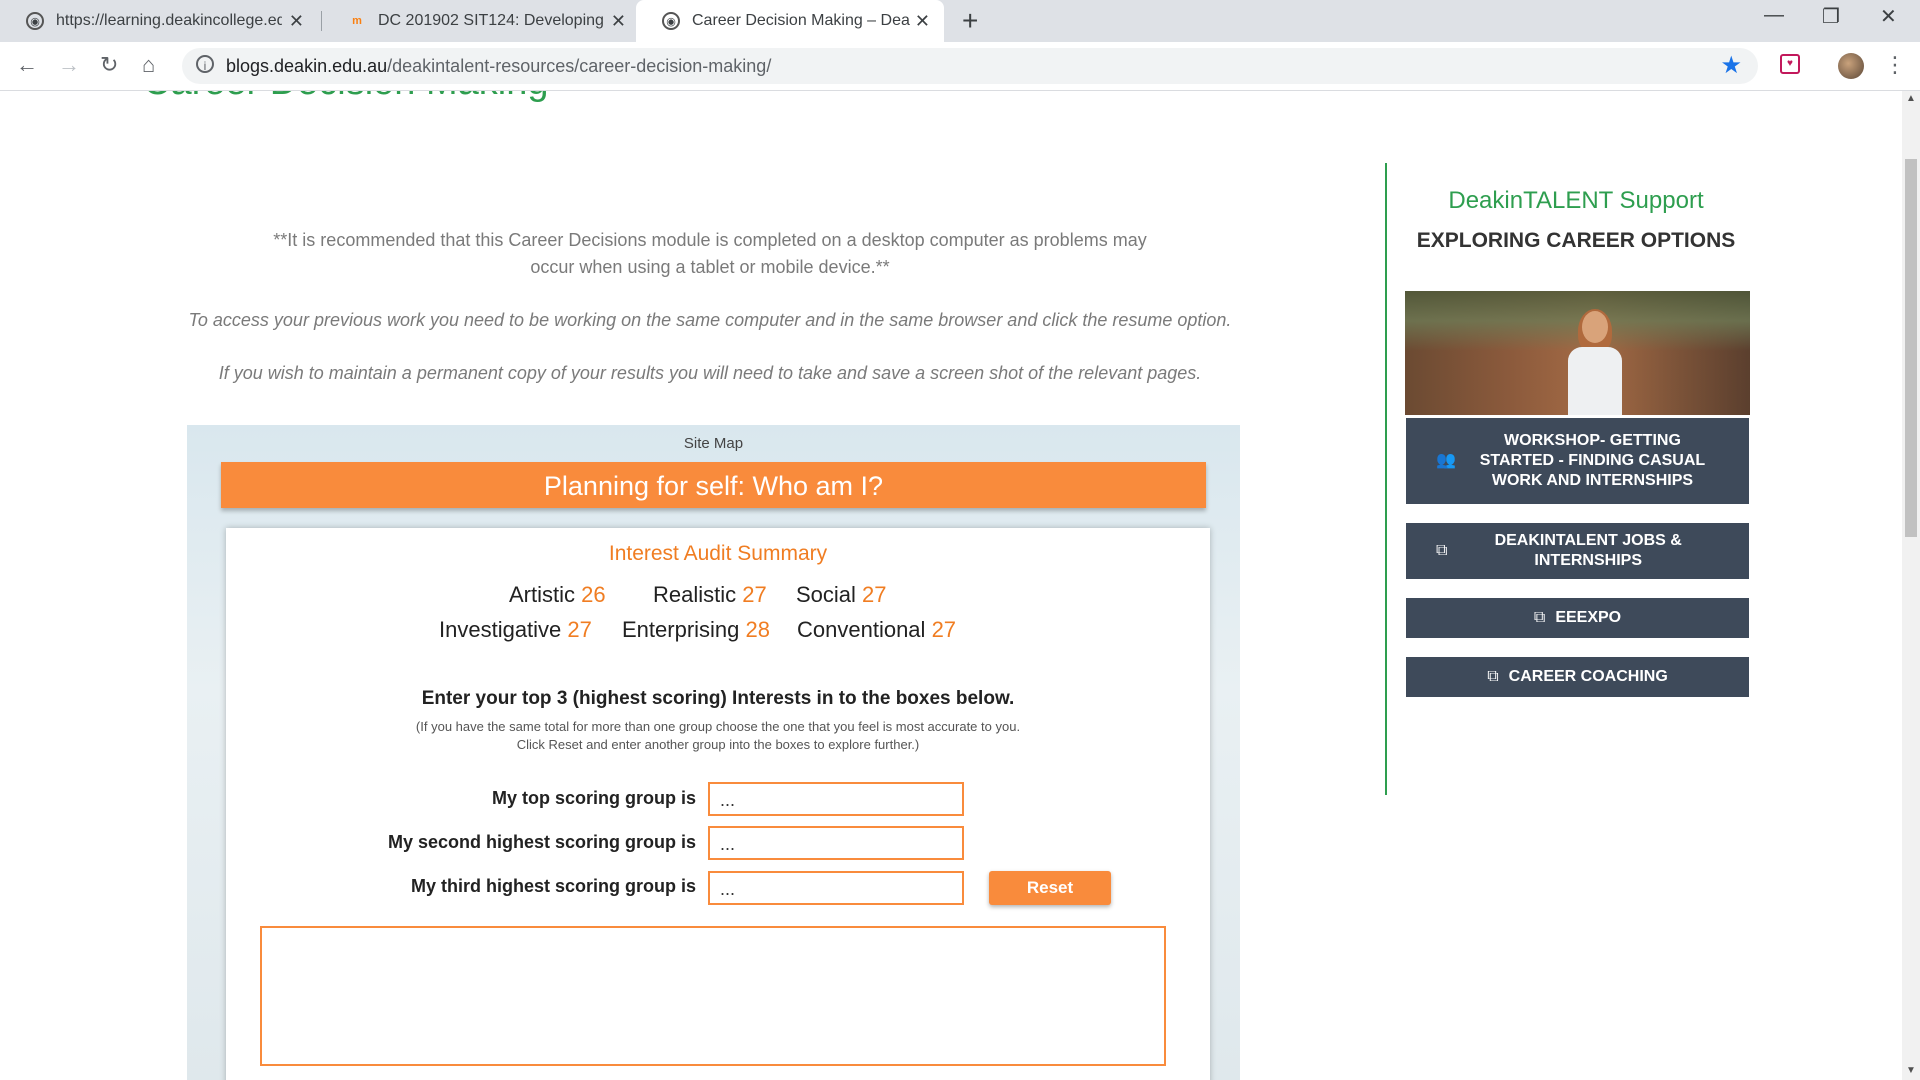 Image resolution: width=1920 pixels, height=1080 pixels. What do you see at coordinates (1595, 381) in the screenshot?
I see `photo-body` at bounding box center [1595, 381].